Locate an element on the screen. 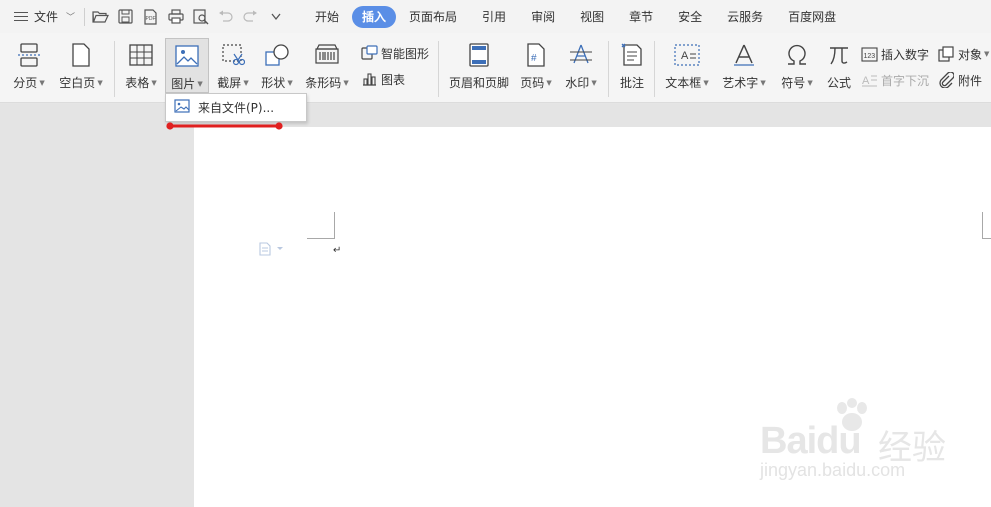 The image size is (991, 507). print-icon is located at coordinates (175, 16).